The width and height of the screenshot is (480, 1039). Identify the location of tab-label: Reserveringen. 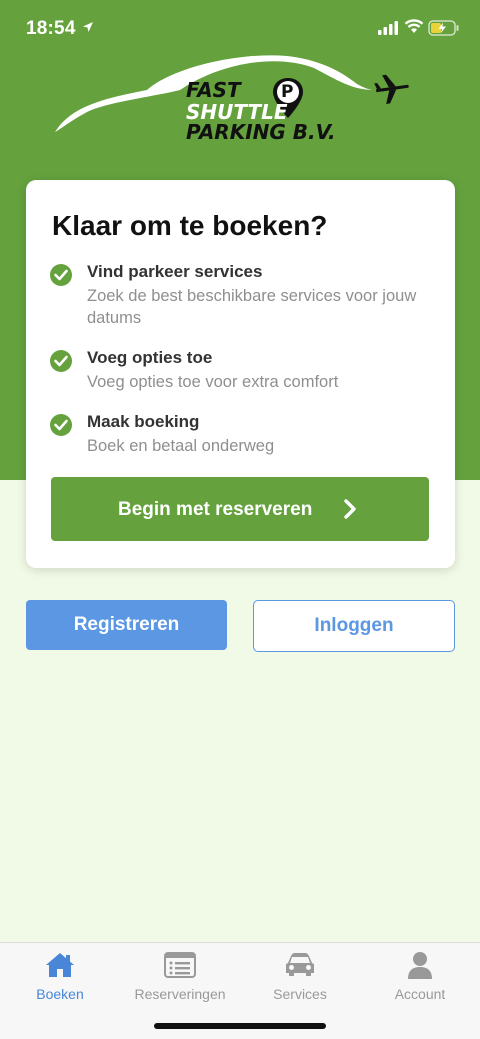
(180, 994).